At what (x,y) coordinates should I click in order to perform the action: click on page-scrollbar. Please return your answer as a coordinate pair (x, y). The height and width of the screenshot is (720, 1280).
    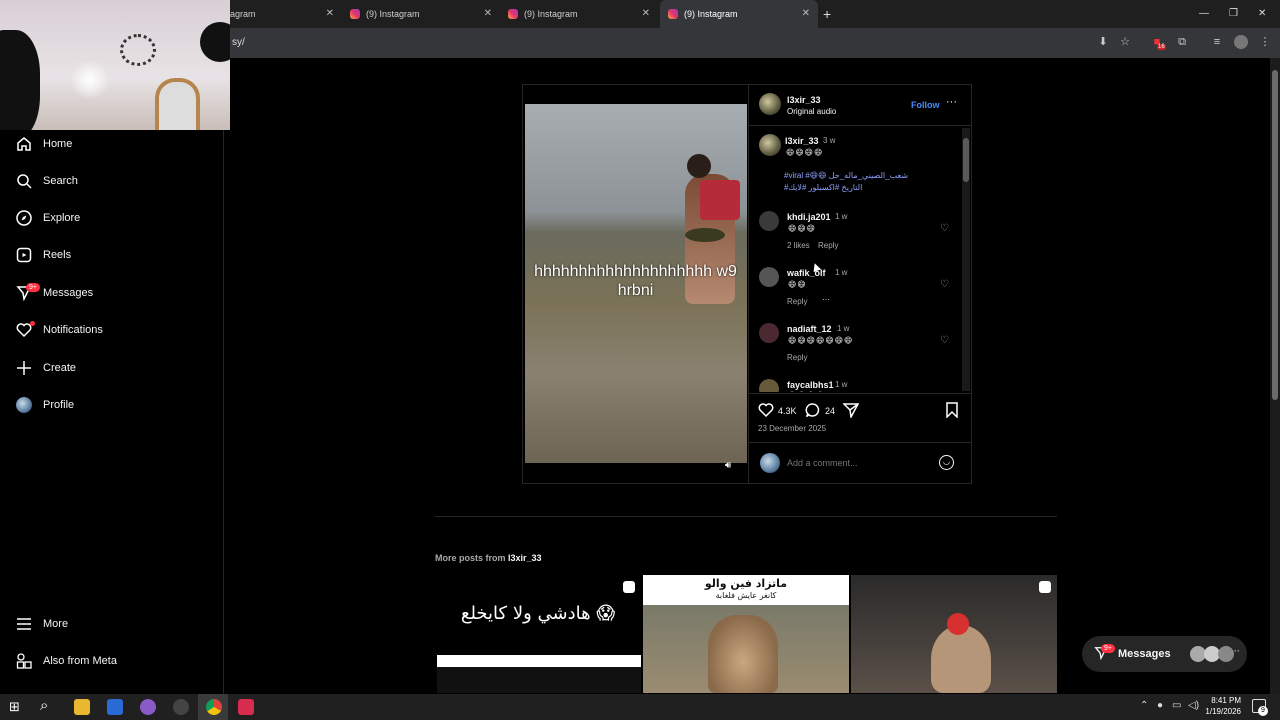
    Looking at the image, I should click on (1275, 376).